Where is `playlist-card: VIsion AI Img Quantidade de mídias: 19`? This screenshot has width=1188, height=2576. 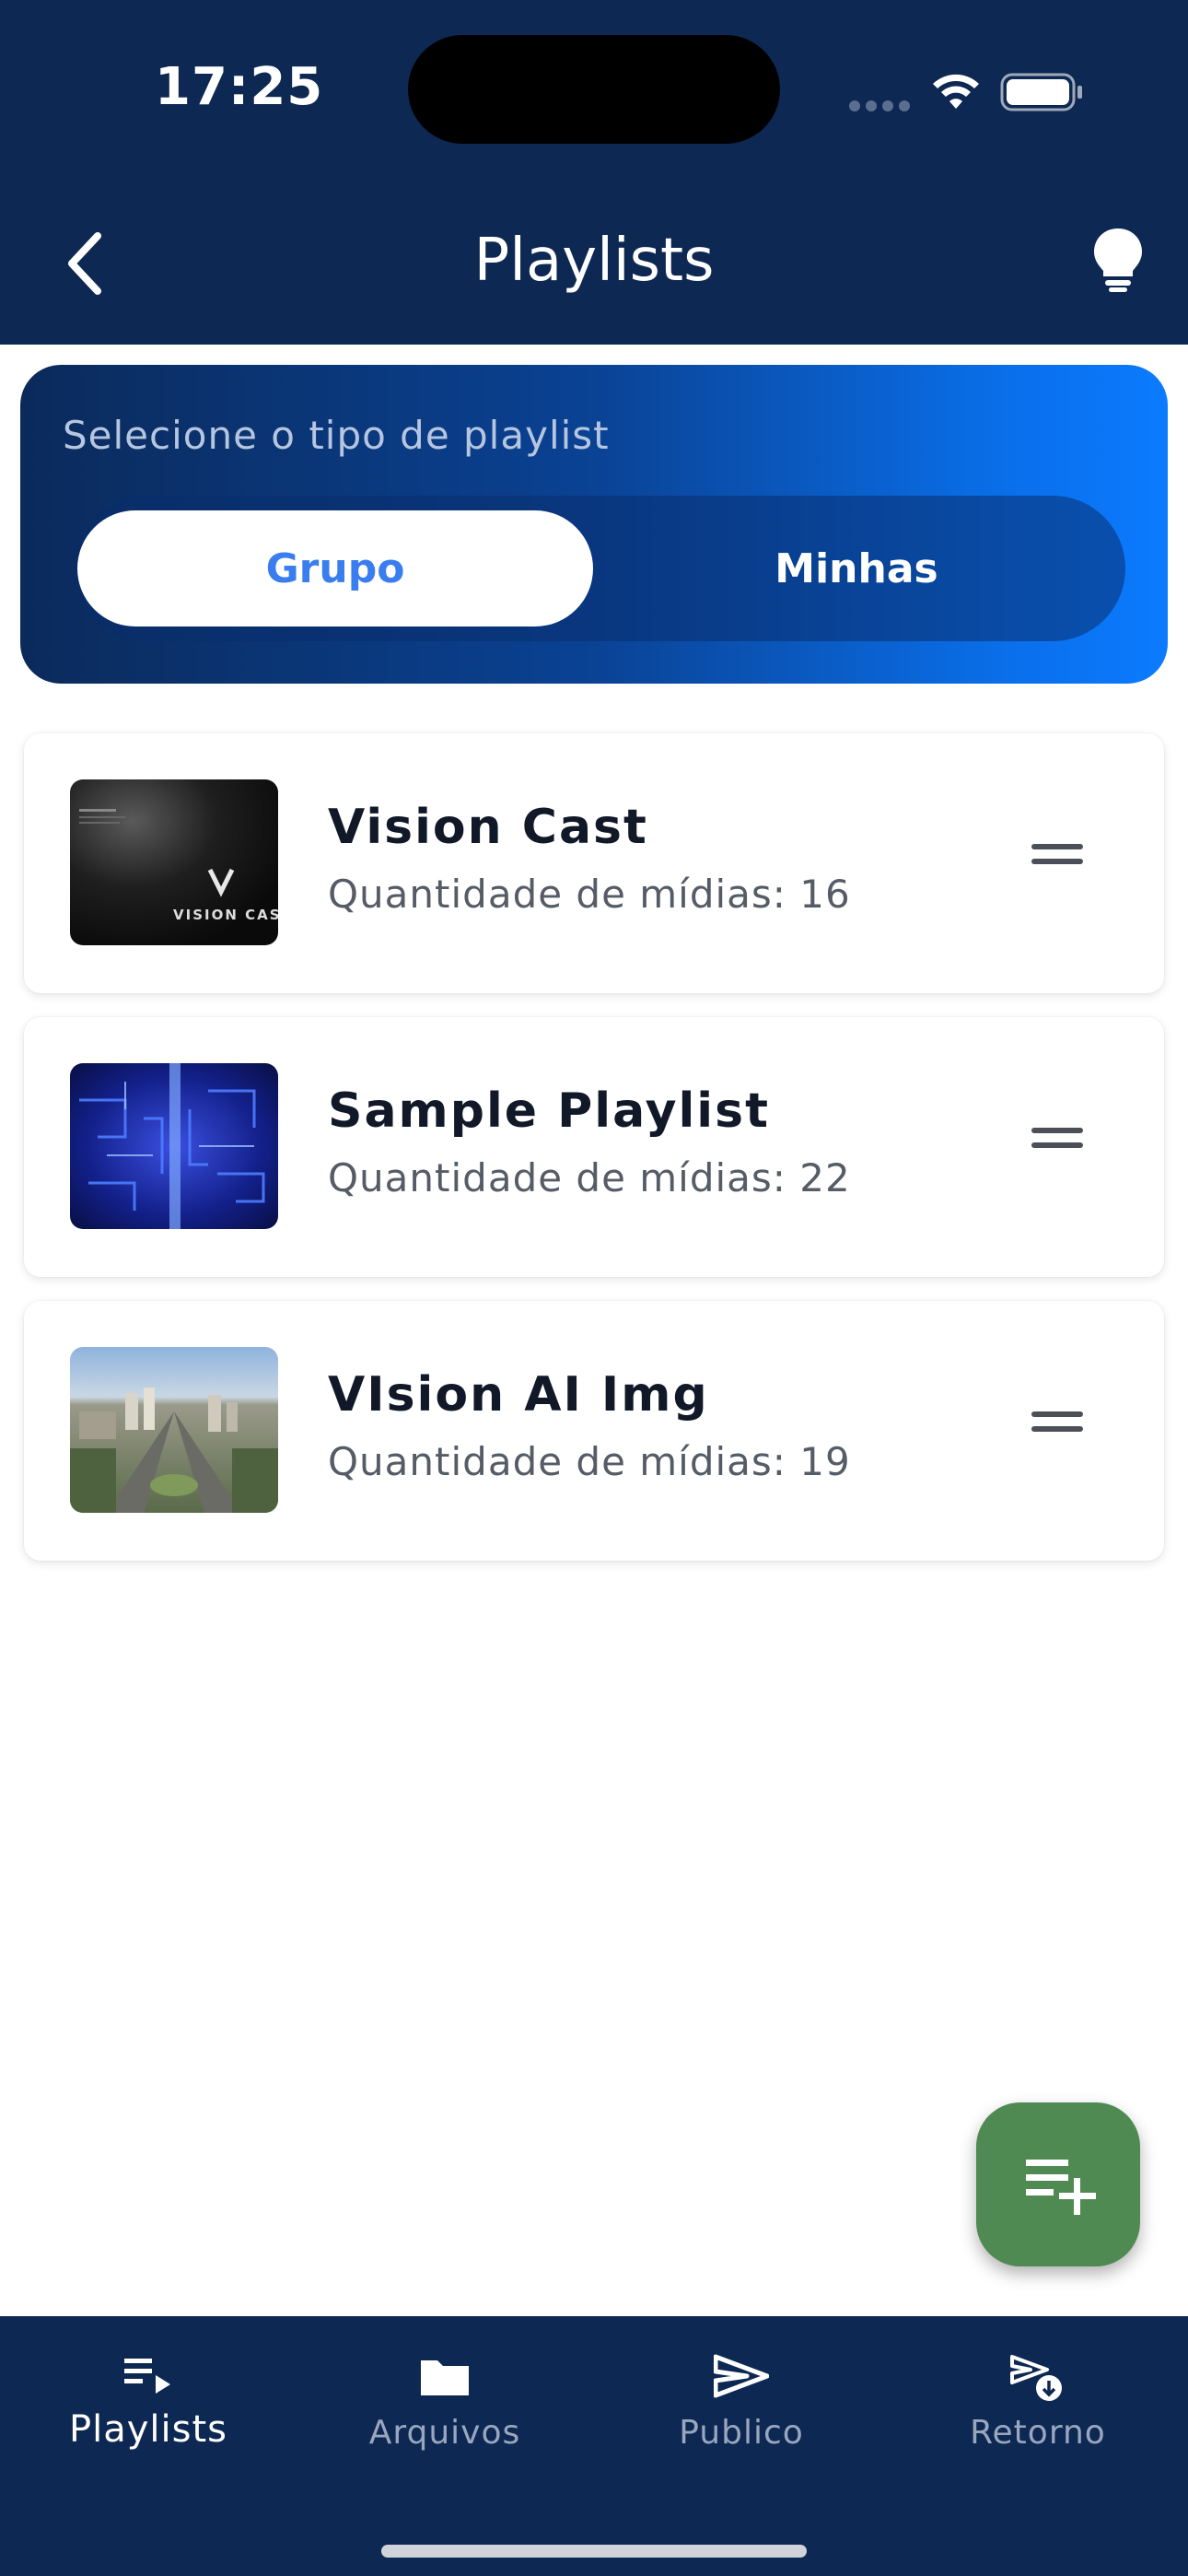
playlist-card: VIsion AI Img Quantidade de mídias: 19 is located at coordinates (594, 1431).